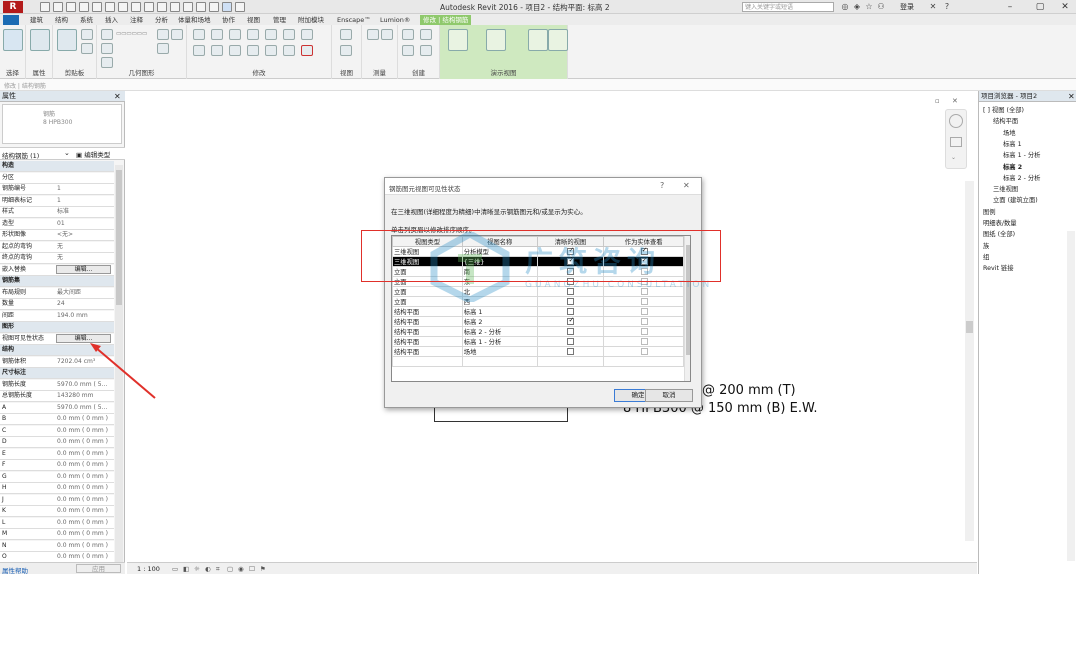 The image size is (1076, 649). What do you see at coordinates (161, 20) in the screenshot?
I see `tab-analyze: 分析` at bounding box center [161, 20].